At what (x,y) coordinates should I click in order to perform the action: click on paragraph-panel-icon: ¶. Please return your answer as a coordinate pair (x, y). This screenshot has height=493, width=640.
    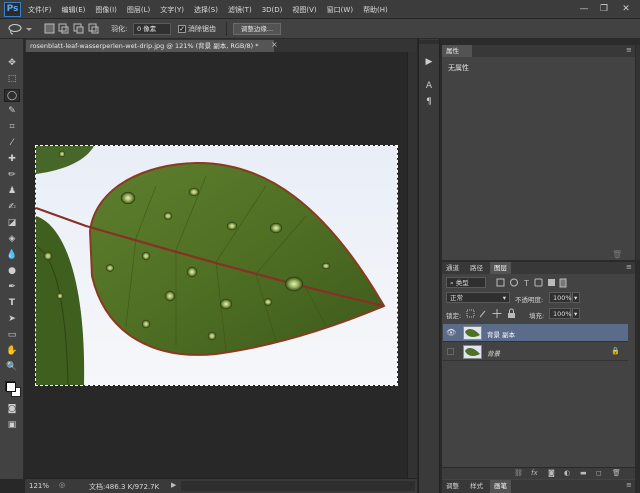
    Looking at the image, I should click on (429, 102).